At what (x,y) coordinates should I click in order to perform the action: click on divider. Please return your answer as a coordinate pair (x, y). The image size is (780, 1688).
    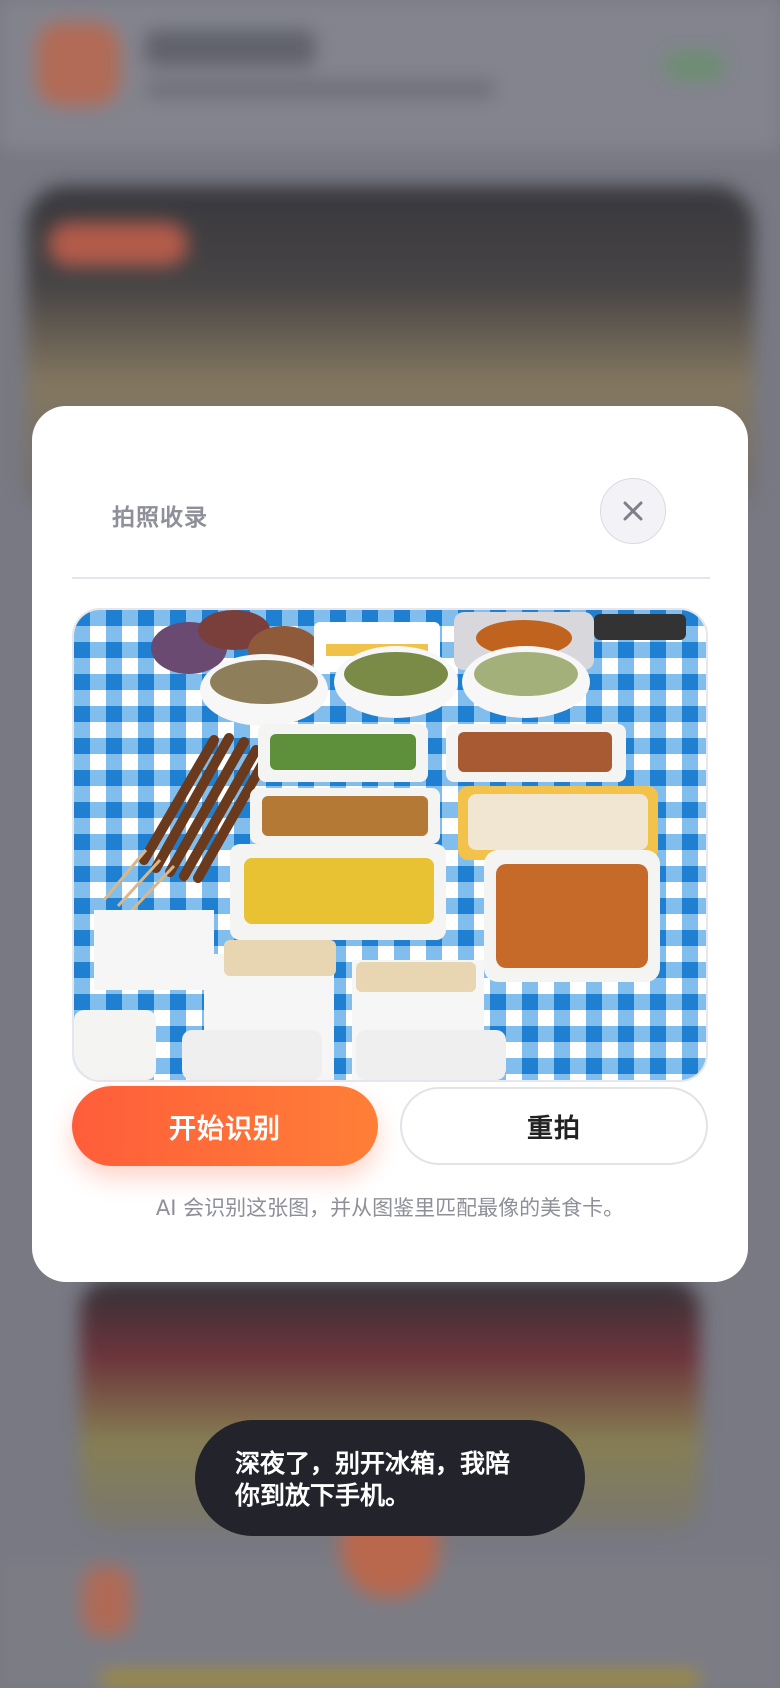
    Looking at the image, I should click on (391, 578).